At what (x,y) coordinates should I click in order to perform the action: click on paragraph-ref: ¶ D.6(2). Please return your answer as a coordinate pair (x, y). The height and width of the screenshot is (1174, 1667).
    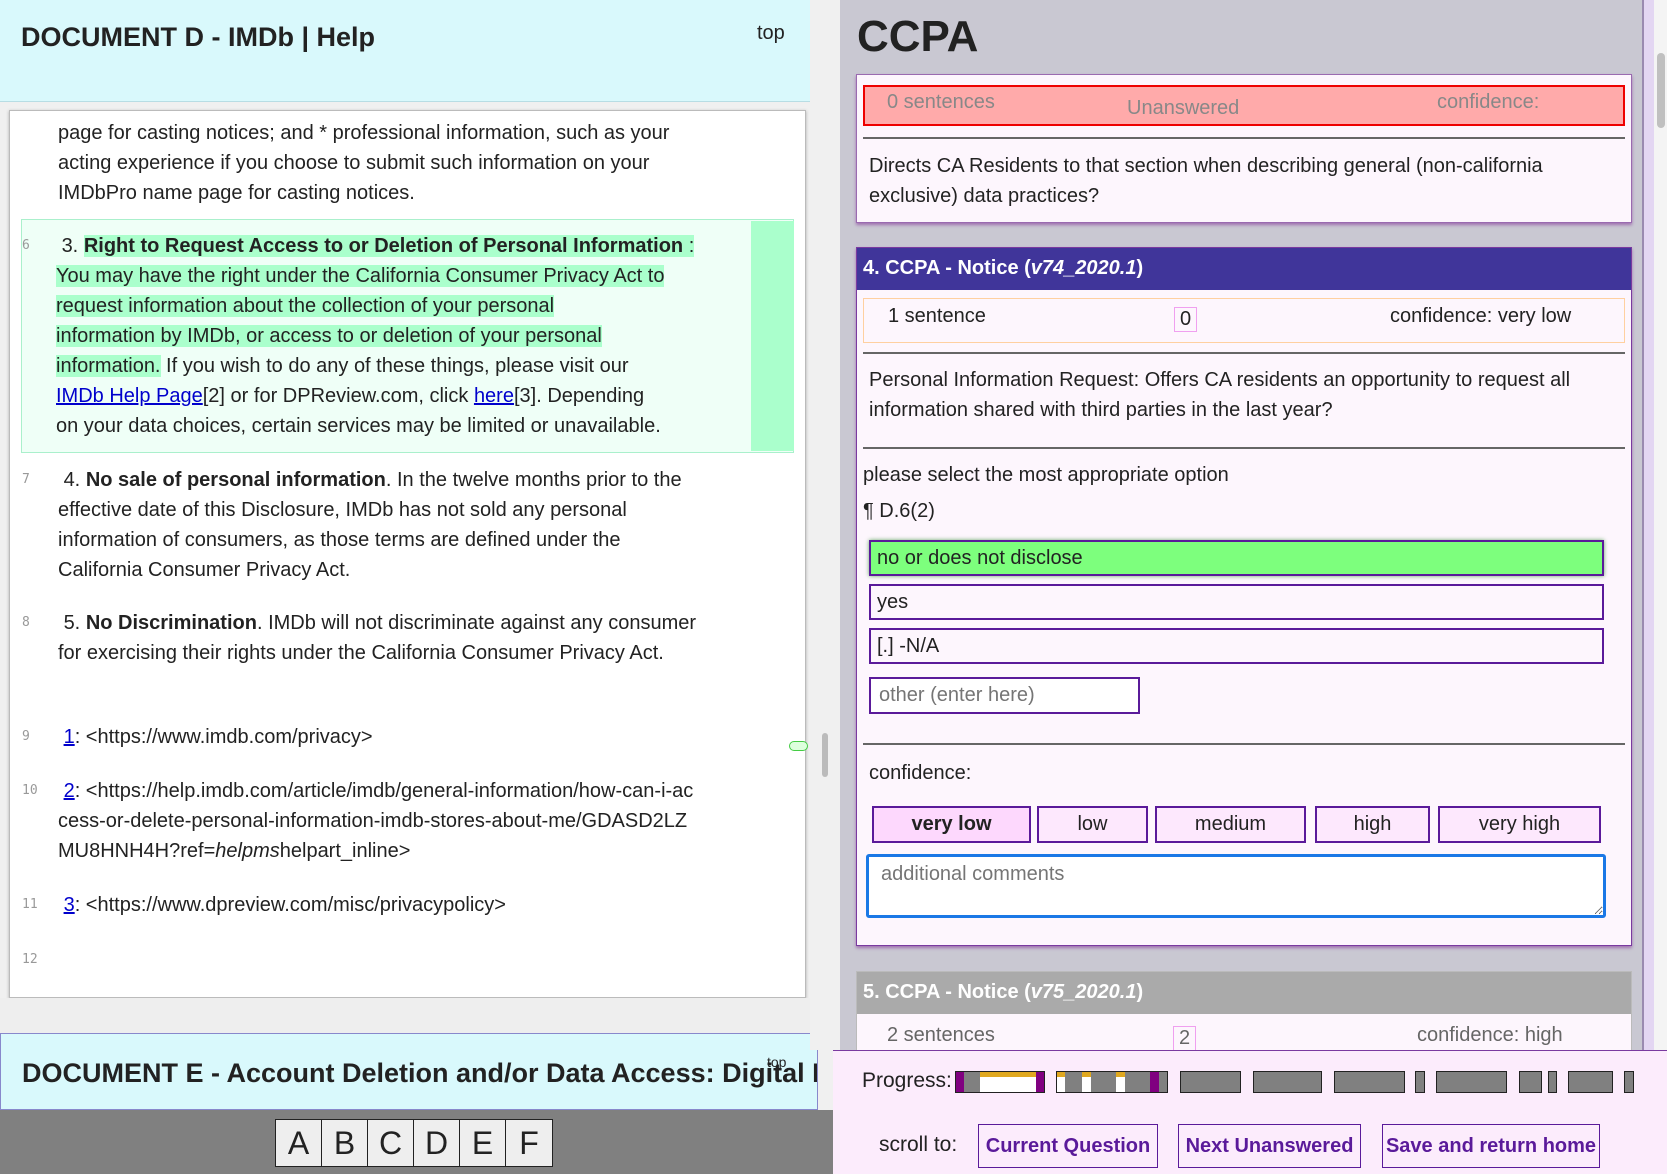
    Looking at the image, I should click on (899, 511).